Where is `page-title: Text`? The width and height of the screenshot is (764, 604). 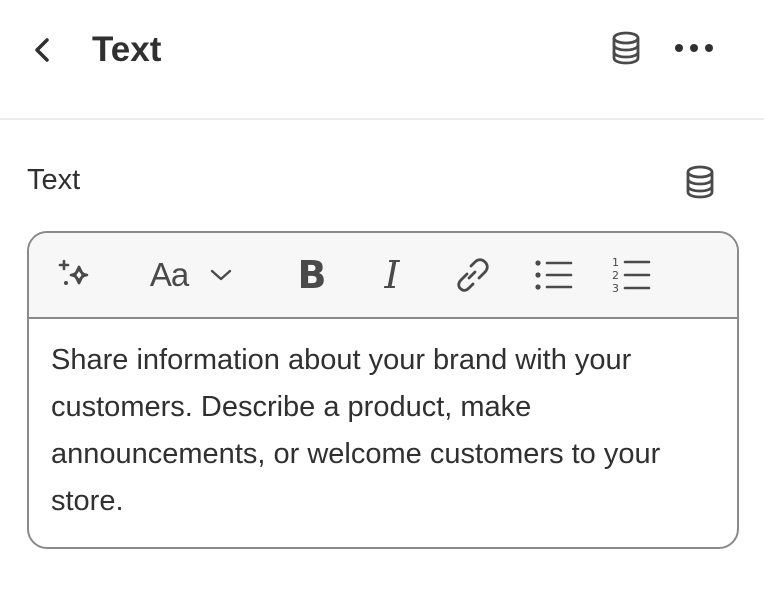 page-title: Text is located at coordinates (127, 49).